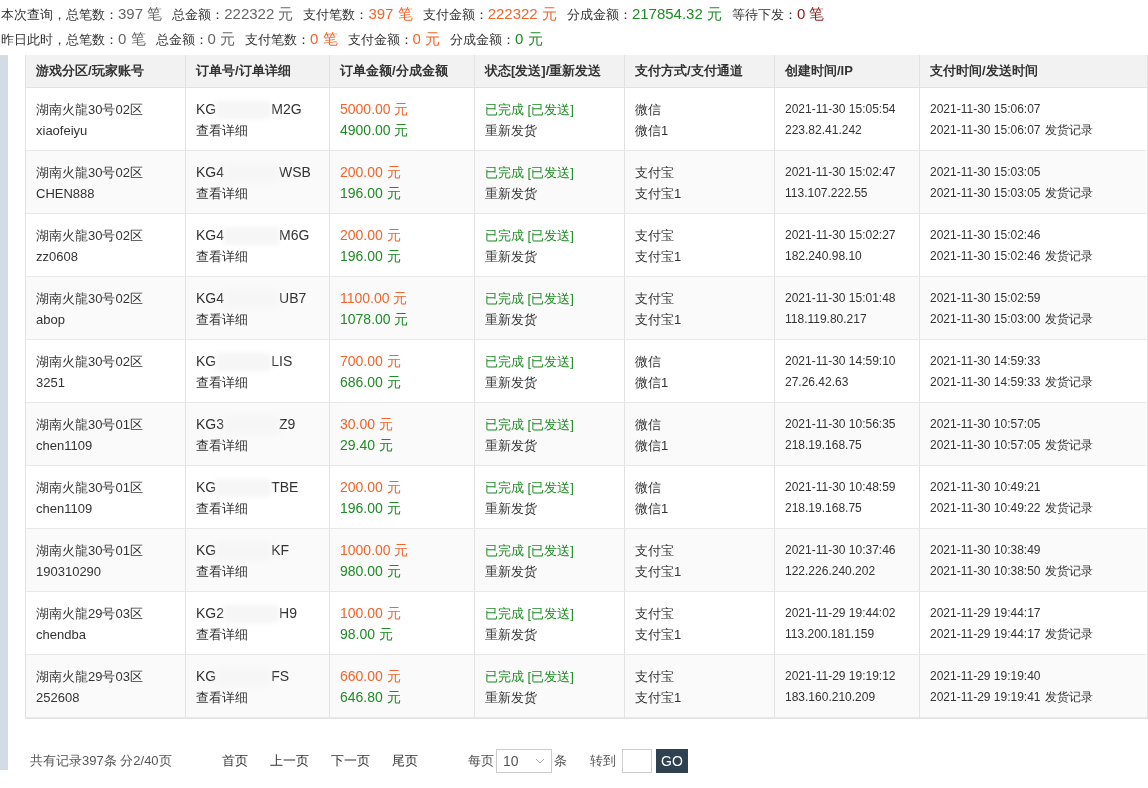 This screenshot has width=1148, height=788. What do you see at coordinates (841, 613) in the screenshot?
I see `table-cell-text: 2021-11-29 19:44:02` at bounding box center [841, 613].